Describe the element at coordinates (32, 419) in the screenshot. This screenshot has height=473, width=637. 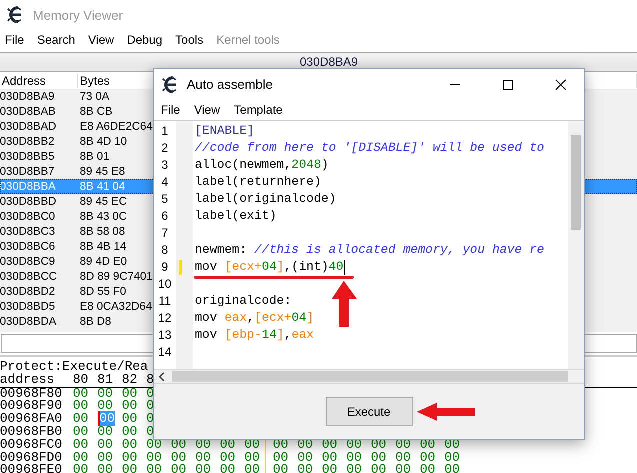
I see `address-cell-text: 00968FA0` at that location.